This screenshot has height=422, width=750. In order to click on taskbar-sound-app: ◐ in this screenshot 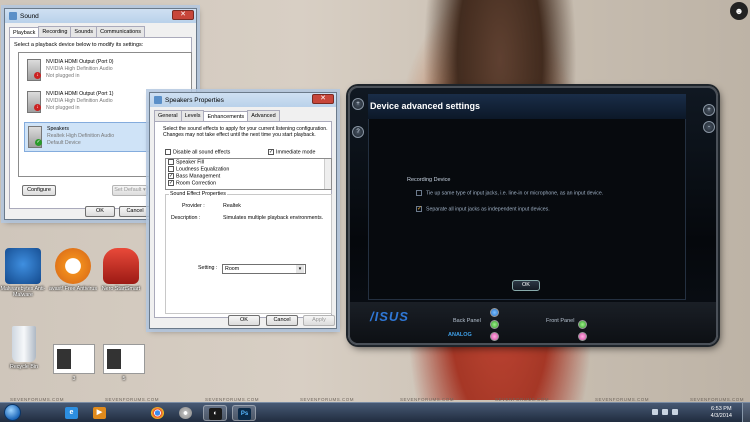, I will do `click(215, 413)`.